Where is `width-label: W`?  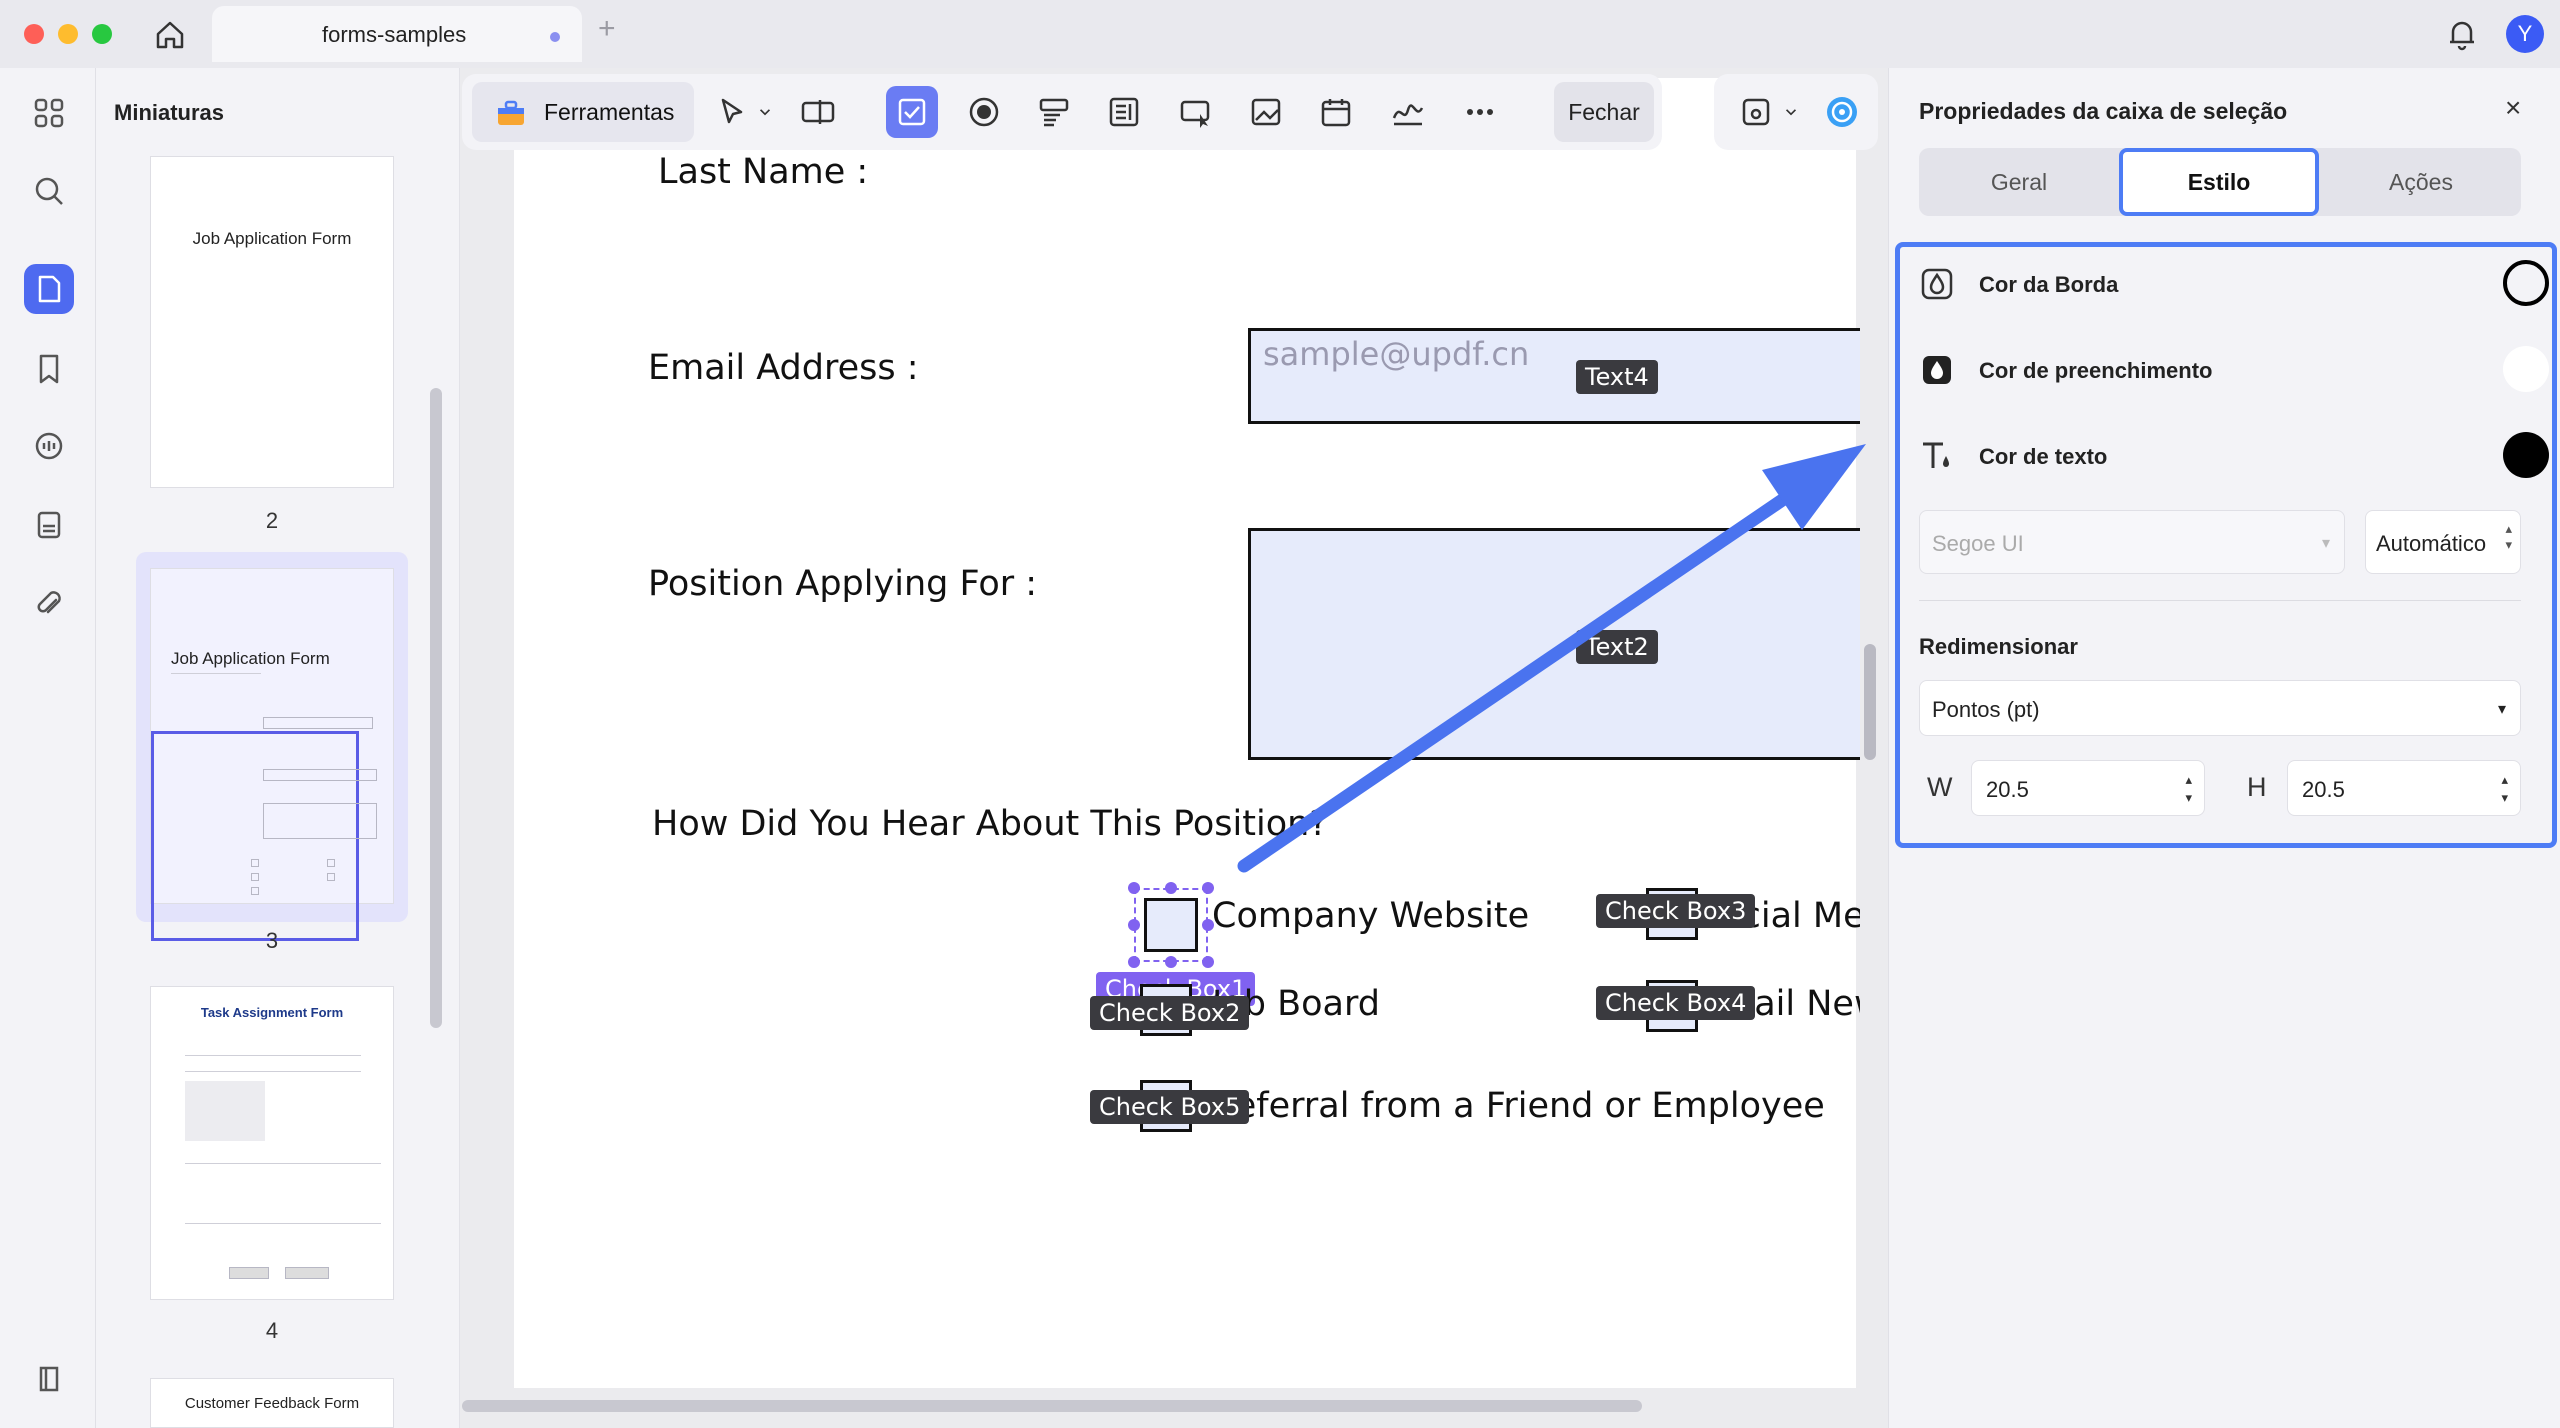
width-label: W is located at coordinates (1940, 787).